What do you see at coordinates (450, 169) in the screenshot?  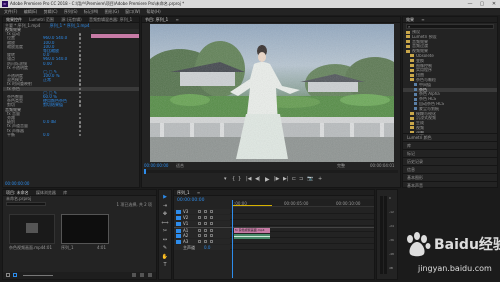 I see `collapsed-panel-item: 信息` at bounding box center [450, 169].